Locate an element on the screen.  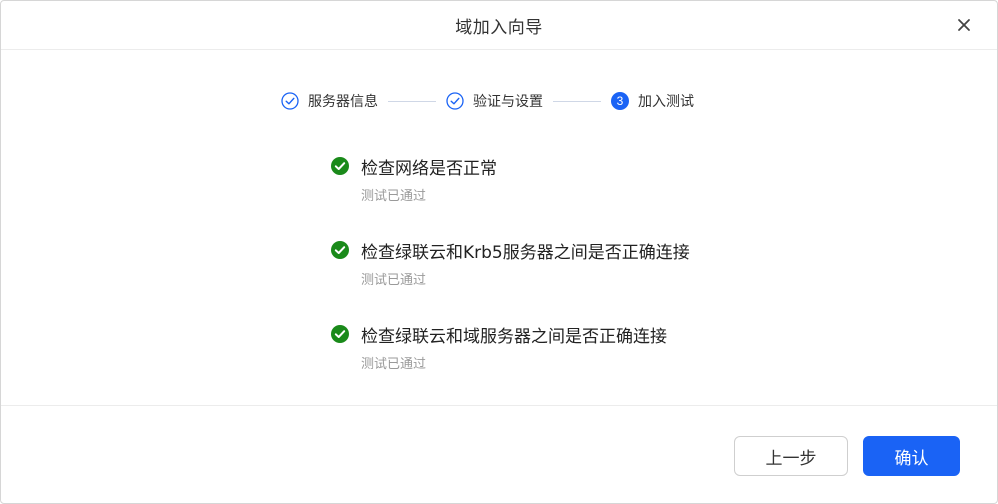
step-server-info: 服务器信息 is located at coordinates (329, 101).